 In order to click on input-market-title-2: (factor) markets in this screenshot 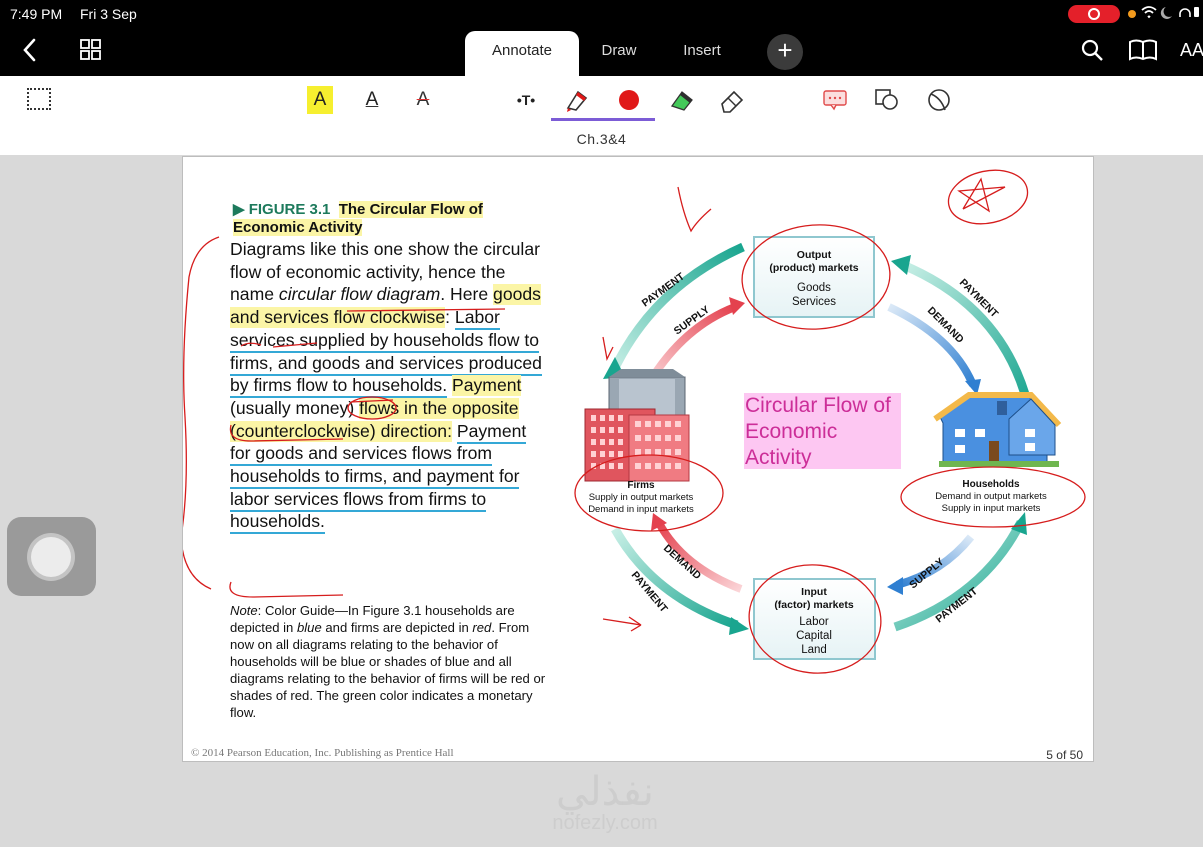, I will do `click(814, 605)`.